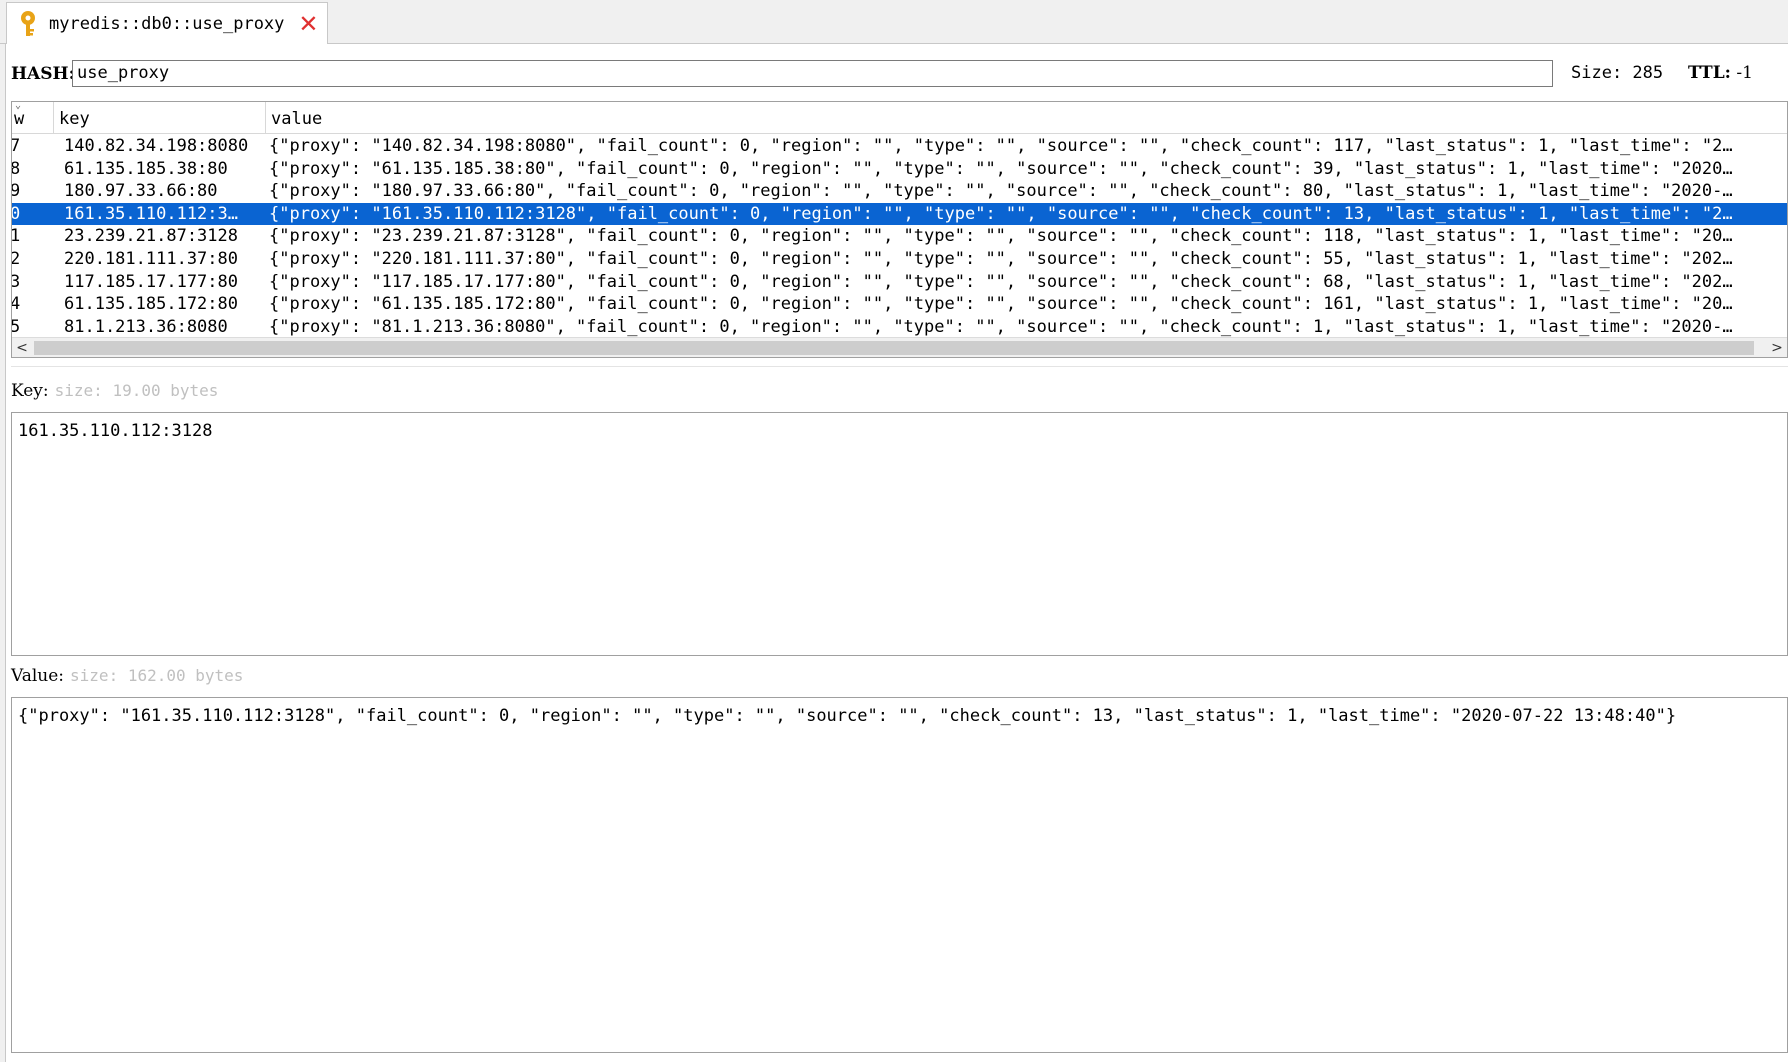 This screenshot has height=1062, width=1788. Describe the element at coordinates (1617, 73) in the screenshot. I see `key-size: Size: 285` at that location.